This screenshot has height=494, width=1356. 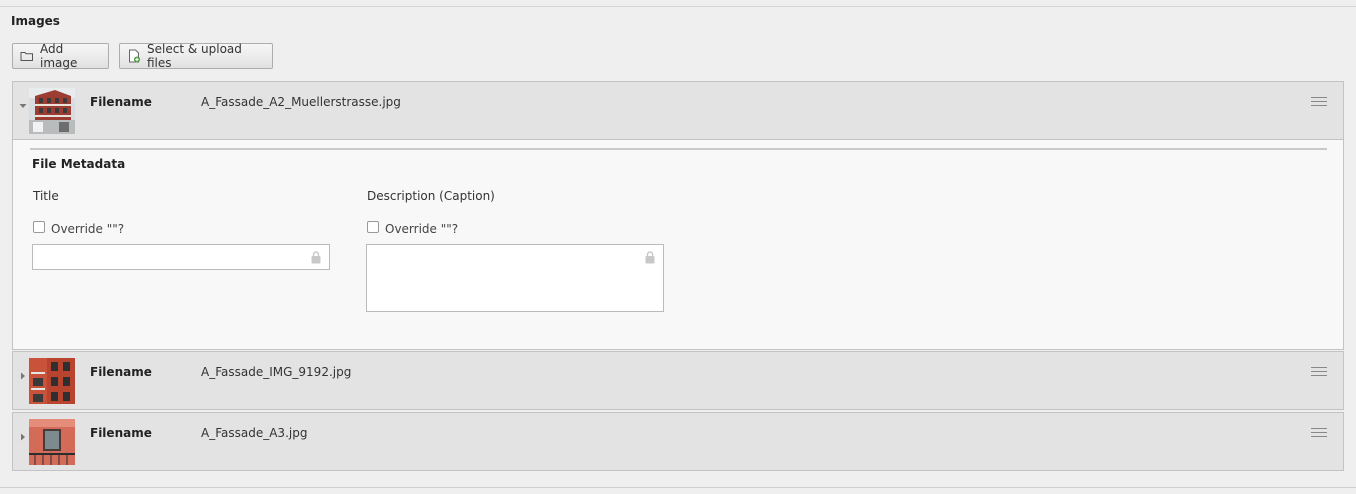 I want to click on title-override-checkbox, so click(x=39, y=227).